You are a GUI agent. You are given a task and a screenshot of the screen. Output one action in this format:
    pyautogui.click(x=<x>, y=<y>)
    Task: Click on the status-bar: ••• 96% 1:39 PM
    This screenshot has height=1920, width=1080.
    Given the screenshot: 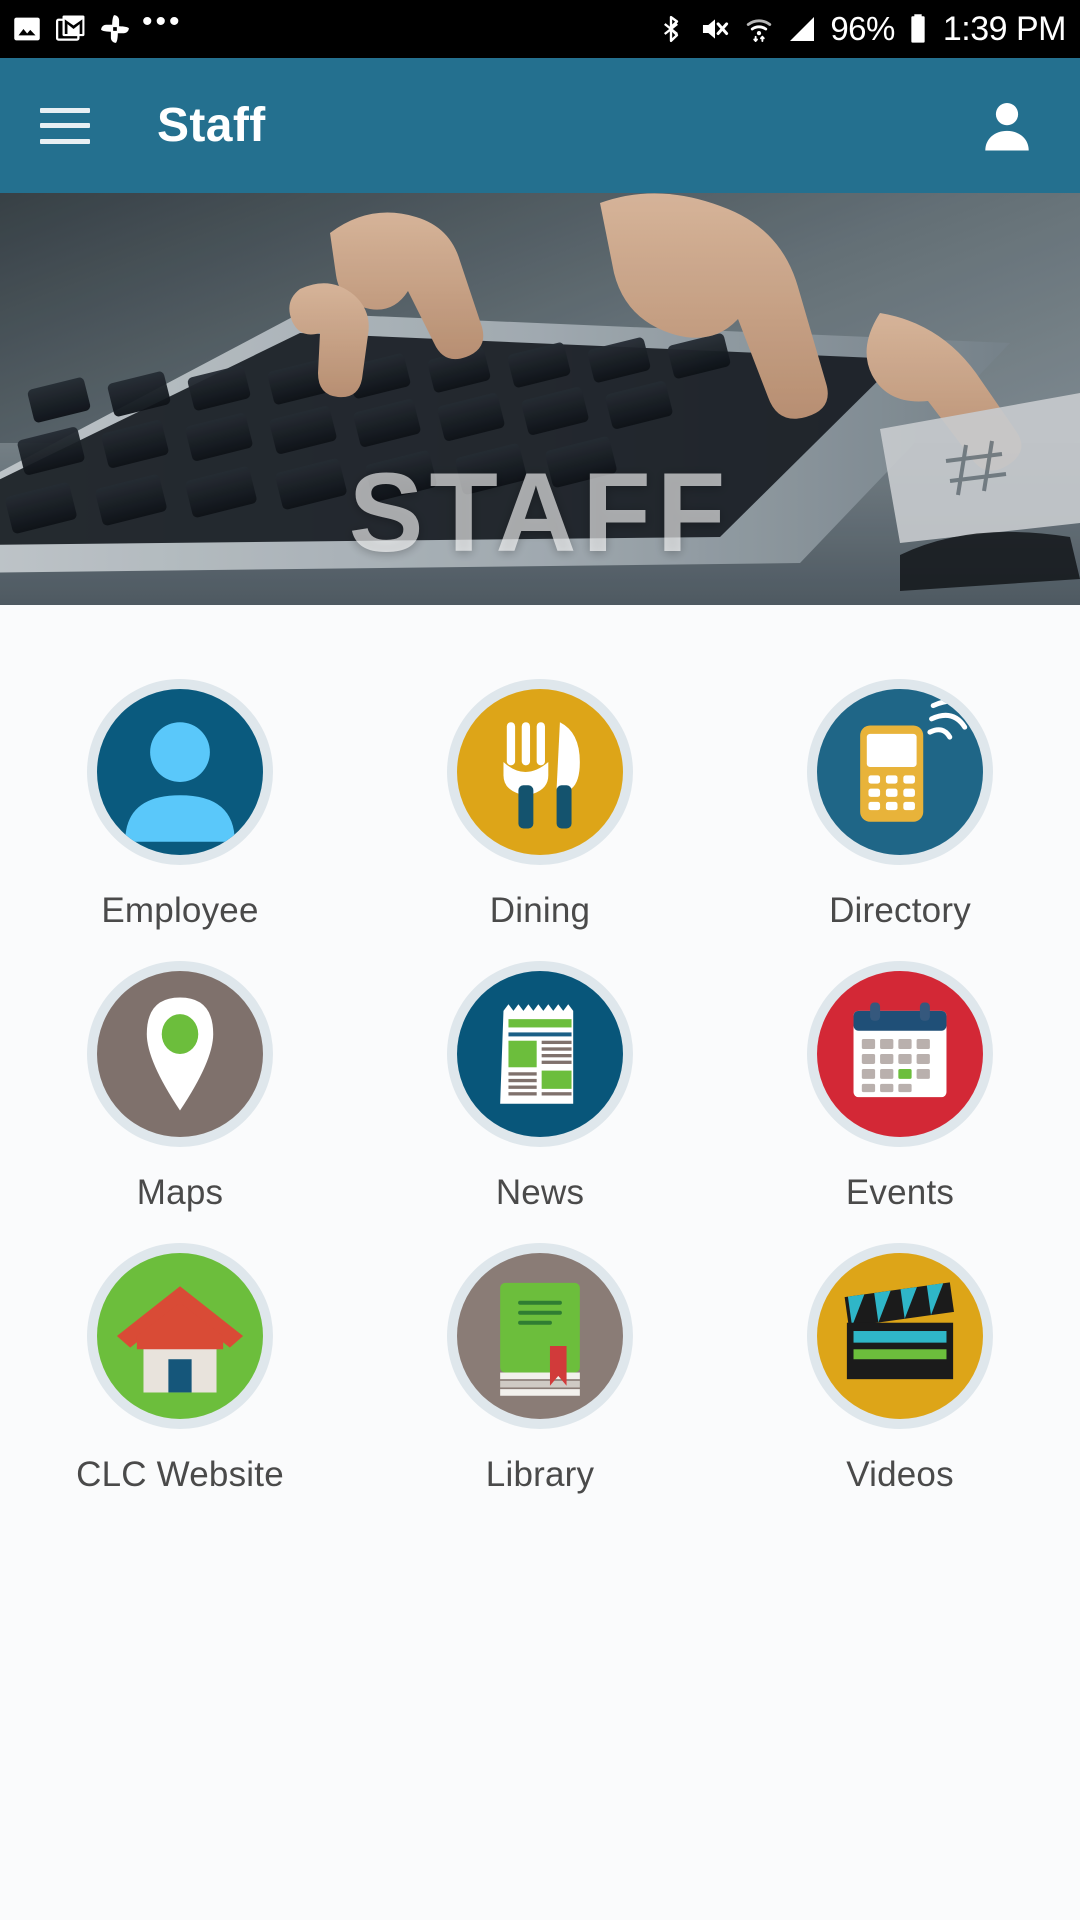 What is the action you would take?
    pyautogui.click(x=540, y=29)
    